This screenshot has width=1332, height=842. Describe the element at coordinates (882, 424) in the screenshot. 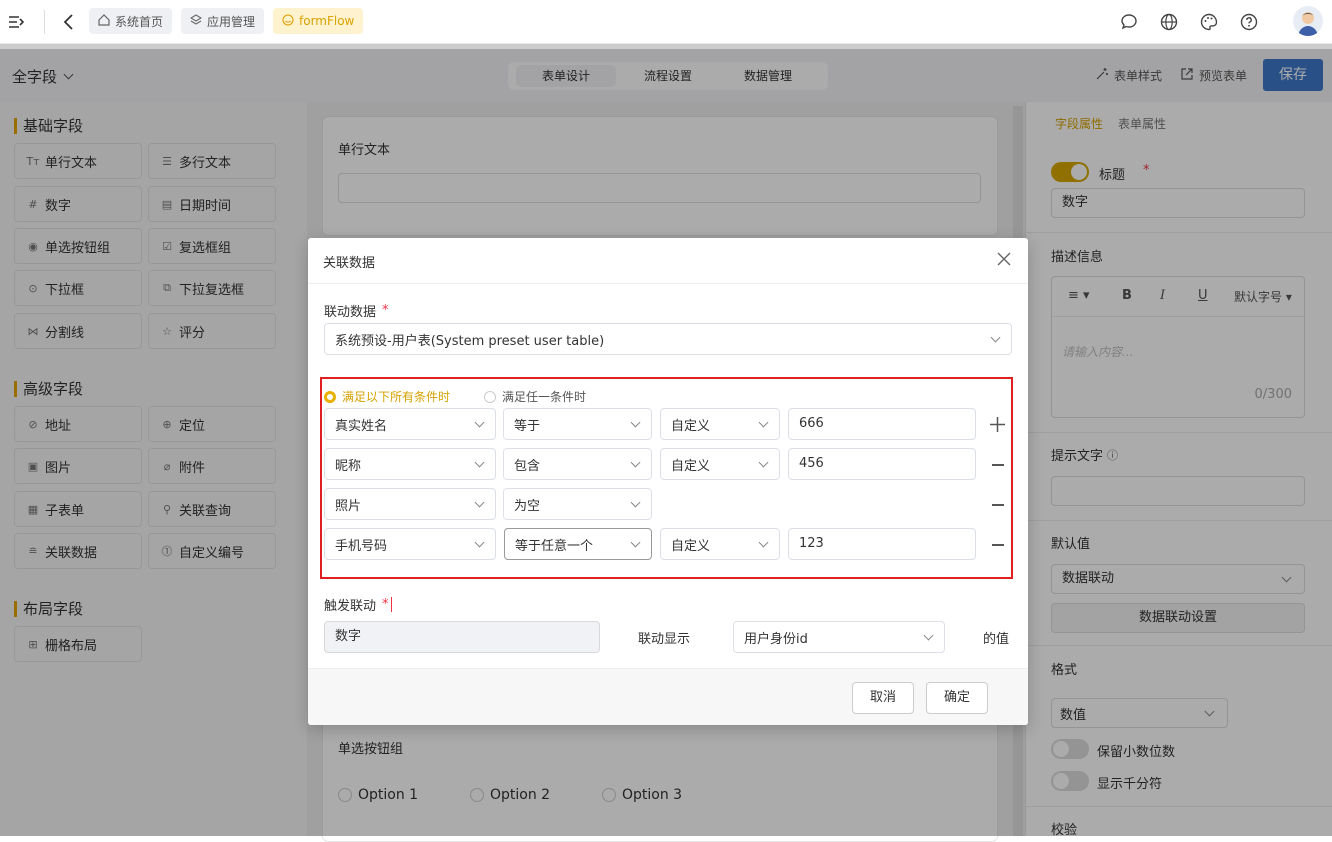

I see `condition-1-value: 666` at that location.